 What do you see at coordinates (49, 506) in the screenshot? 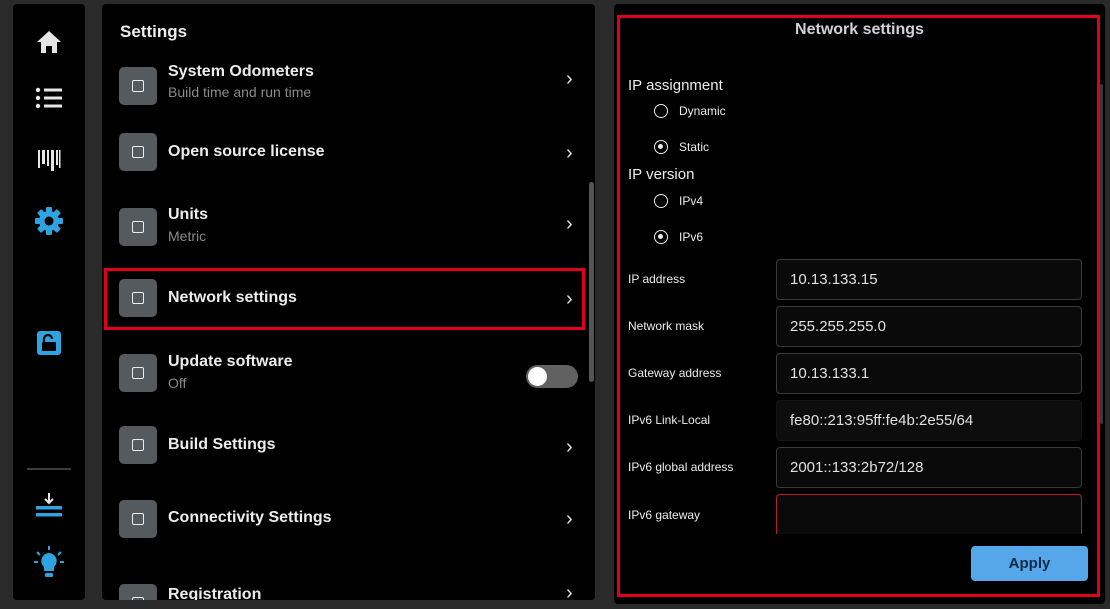
I see `download-icon` at bounding box center [49, 506].